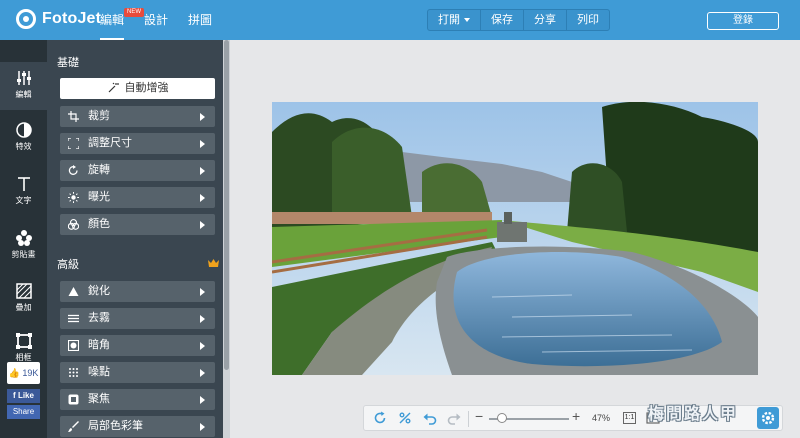  Describe the element at coordinates (23, 86) in the screenshot. I see `rail-item-edit: 編輯` at that location.